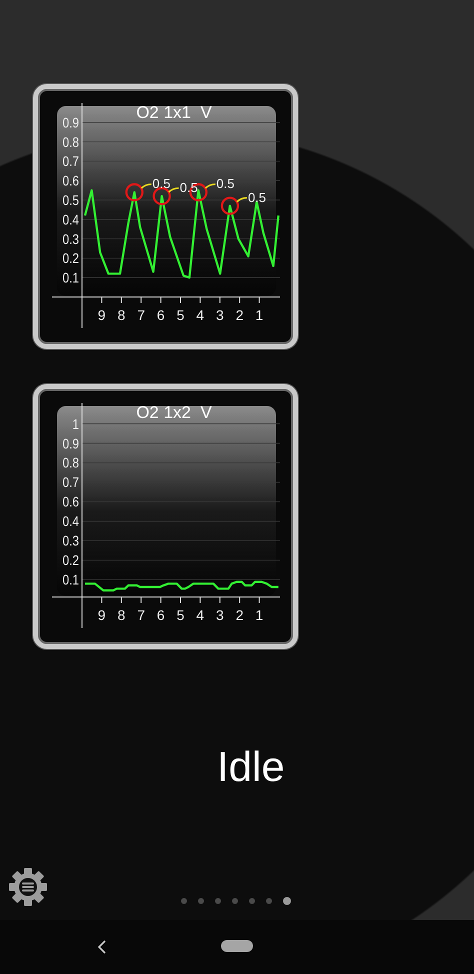 This screenshot has height=974, width=474. Describe the element at coordinates (251, 767) in the screenshot. I see `status-text: Idle` at that location.